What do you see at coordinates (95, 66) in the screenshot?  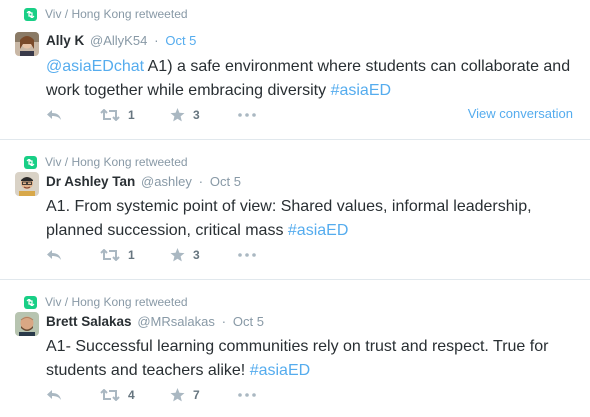 I see `mention-link: @asiaEDchat` at bounding box center [95, 66].